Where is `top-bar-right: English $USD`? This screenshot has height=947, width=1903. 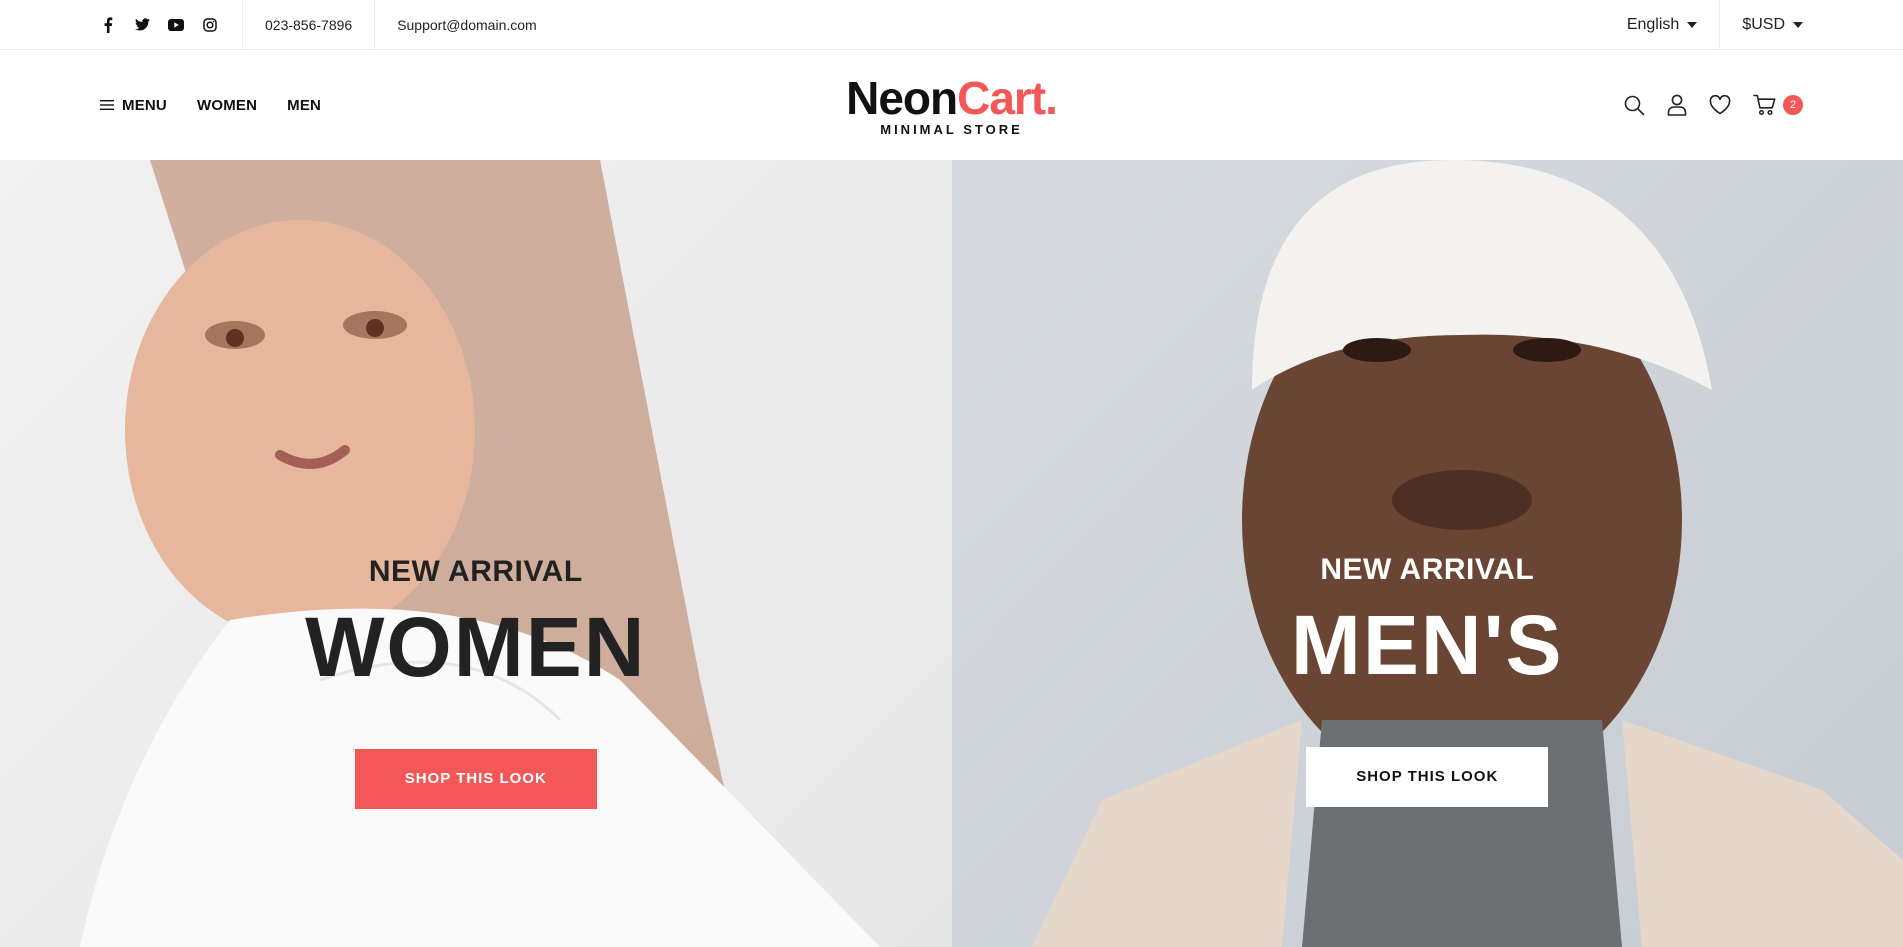 top-bar-right: English $USD is located at coordinates (1704, 24).